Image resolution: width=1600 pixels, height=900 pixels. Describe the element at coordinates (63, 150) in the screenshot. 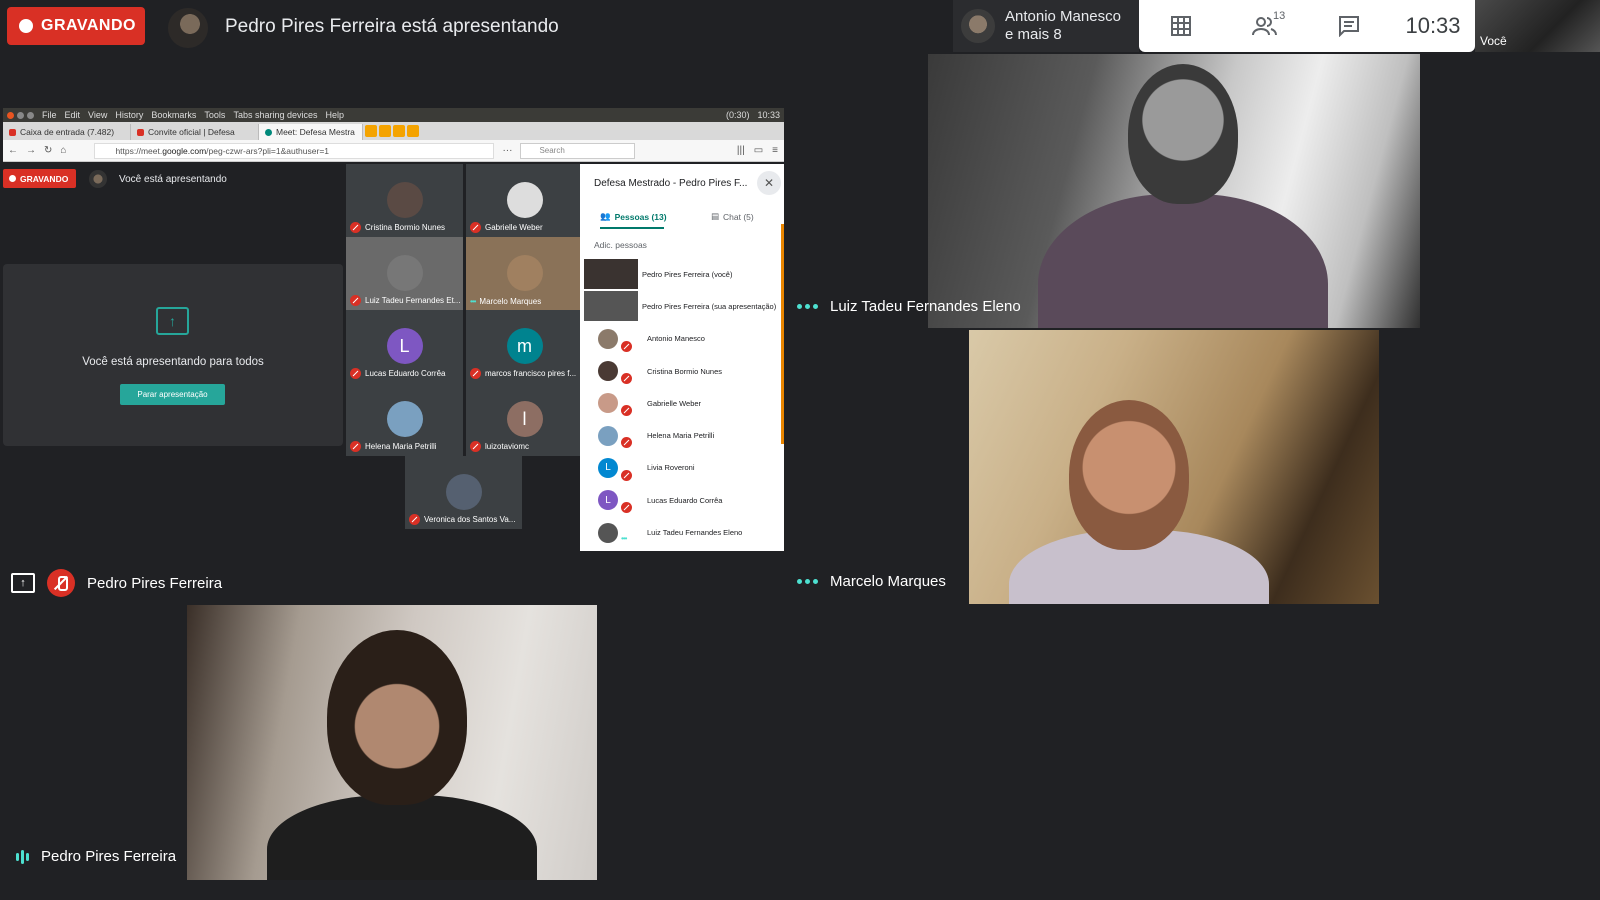

I see `home-icon: ⌂` at that location.